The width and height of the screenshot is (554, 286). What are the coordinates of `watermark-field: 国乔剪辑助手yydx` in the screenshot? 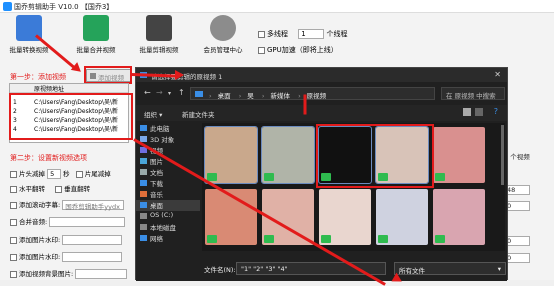 It's located at (93, 205).